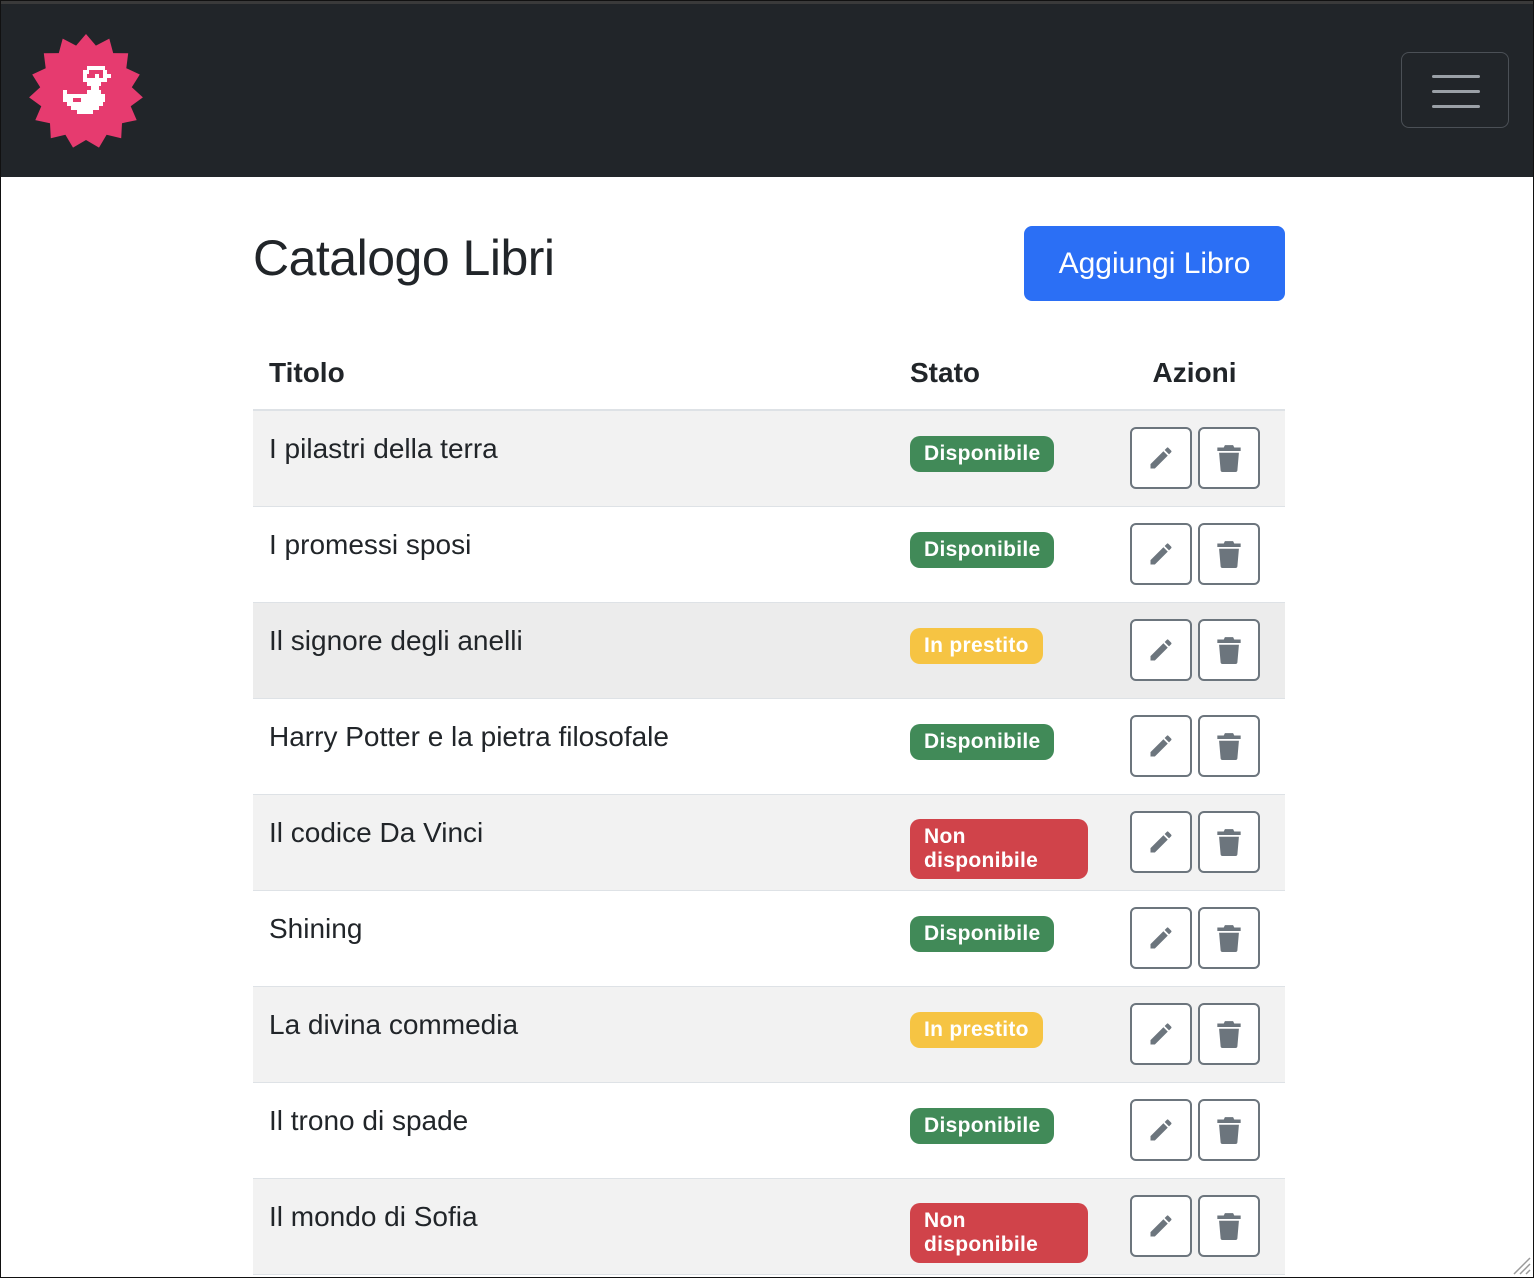  Describe the element at coordinates (573, 554) in the screenshot. I see `book-title: I promessi sposi` at that location.